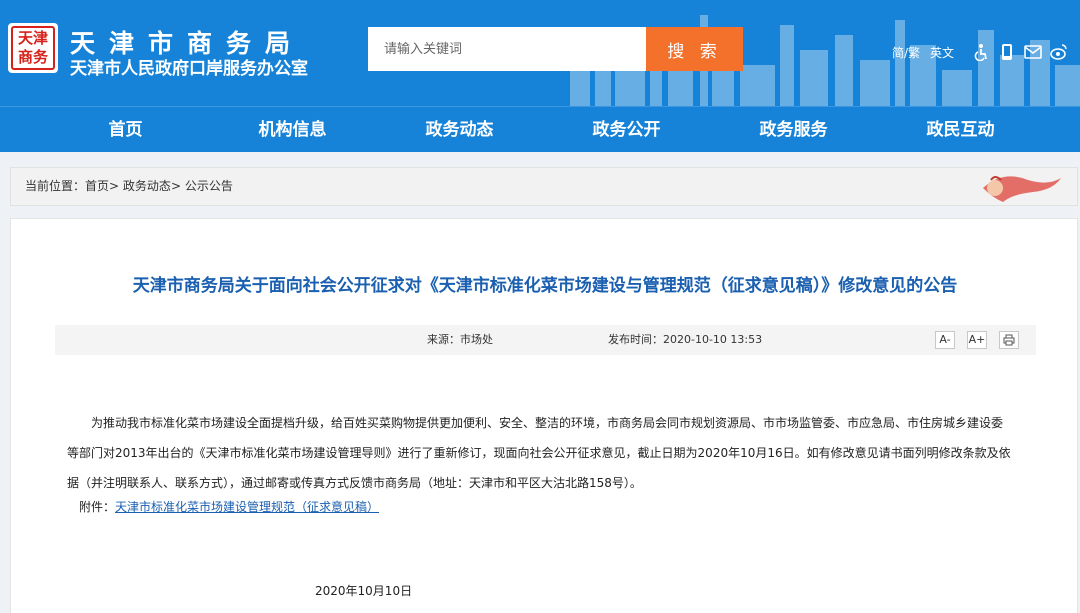 The image size is (1080, 613). Describe the element at coordinates (945, 340) in the screenshot. I see `font-smaller-button: A-` at that location.